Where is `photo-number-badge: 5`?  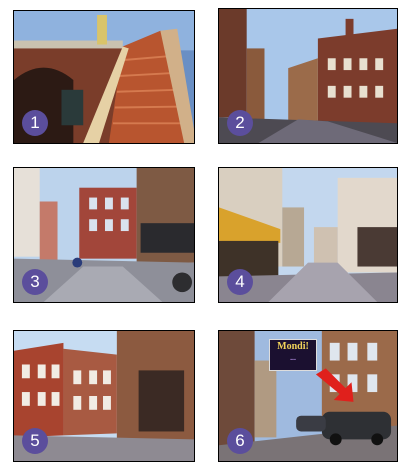
photo-number-badge: 5 is located at coordinates (35, 441).